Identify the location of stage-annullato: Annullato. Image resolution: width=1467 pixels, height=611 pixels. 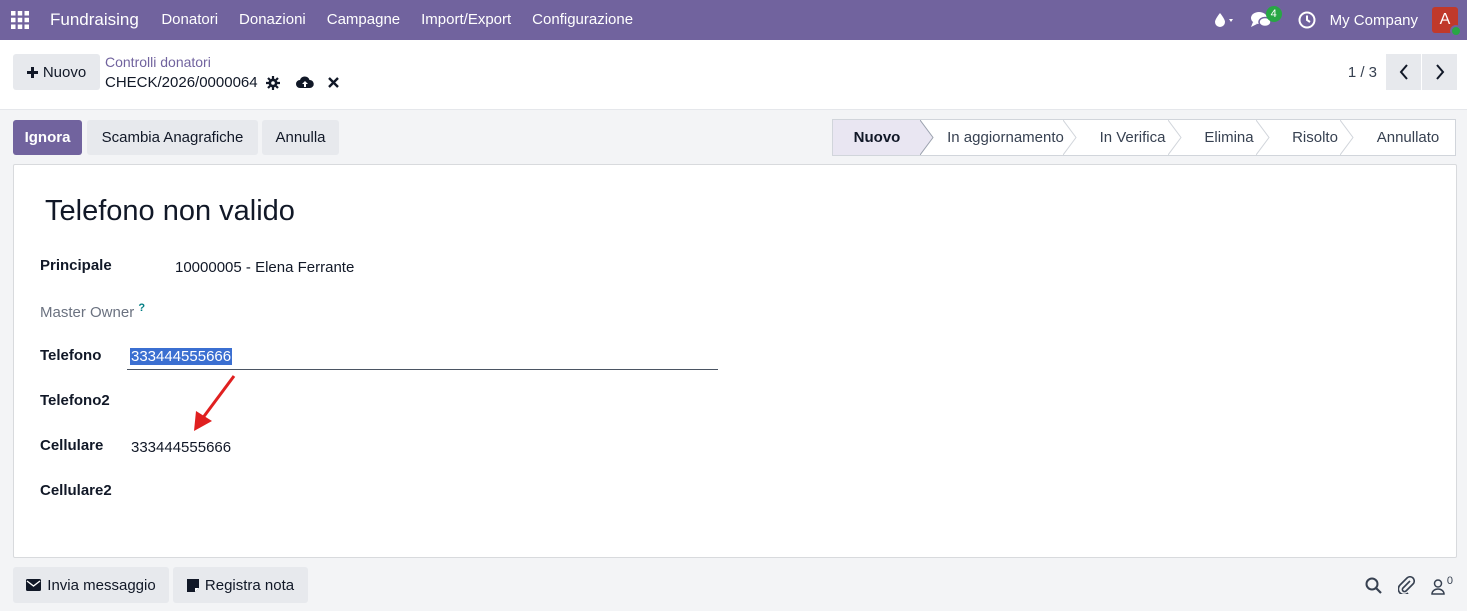
(1404, 137).